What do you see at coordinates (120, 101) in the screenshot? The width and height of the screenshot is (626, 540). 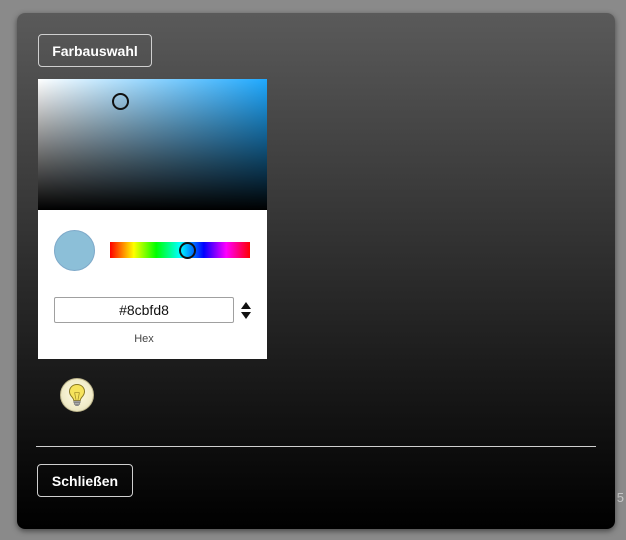 I see `saturation-value-handle` at bounding box center [120, 101].